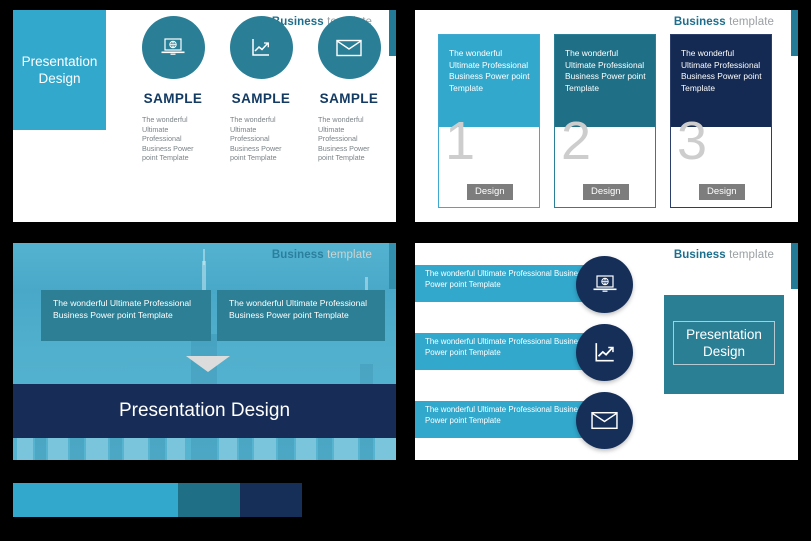 The height and width of the screenshot is (541, 811). Describe the element at coordinates (208, 364) in the screenshot. I see `down-arrow-icon` at that location.